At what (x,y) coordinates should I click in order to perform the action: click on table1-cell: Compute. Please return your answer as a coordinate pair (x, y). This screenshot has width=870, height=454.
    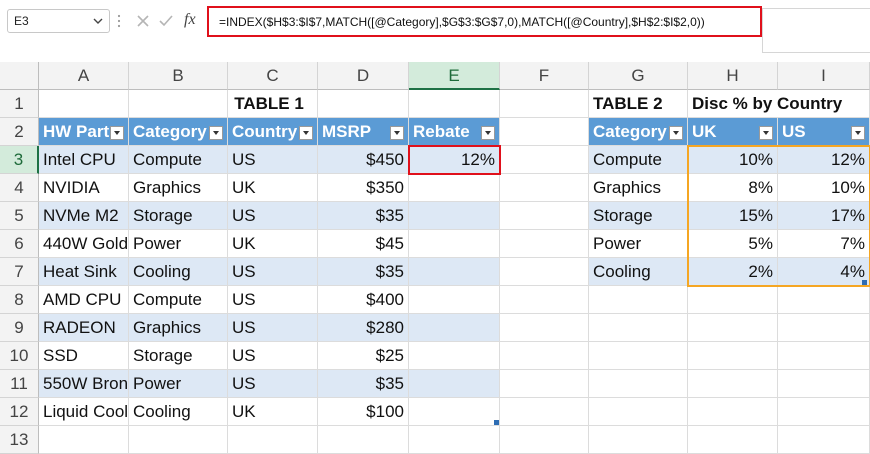
    Looking at the image, I should click on (178, 300).